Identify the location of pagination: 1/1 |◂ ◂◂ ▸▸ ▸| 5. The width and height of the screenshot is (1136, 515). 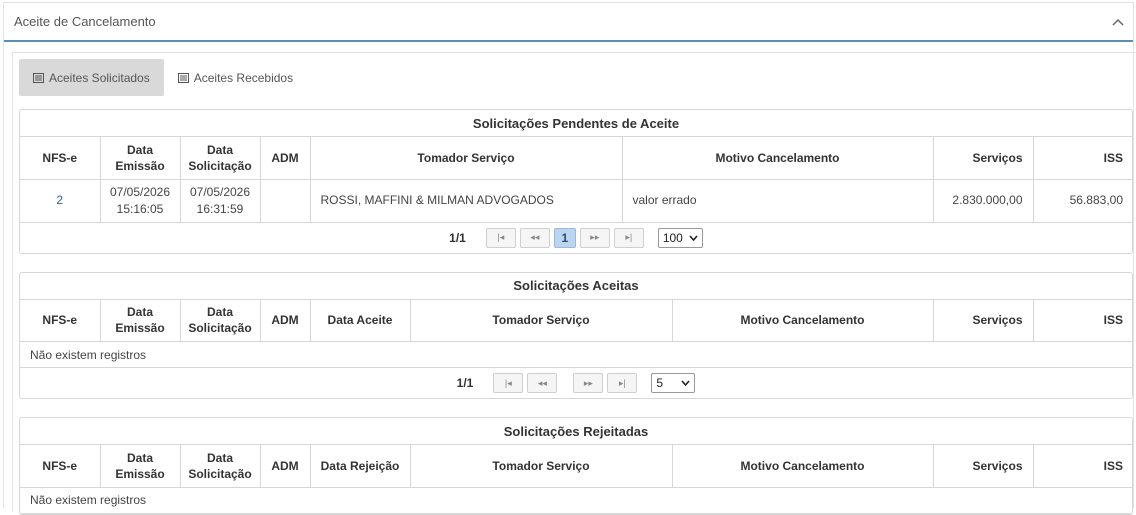
(576, 383).